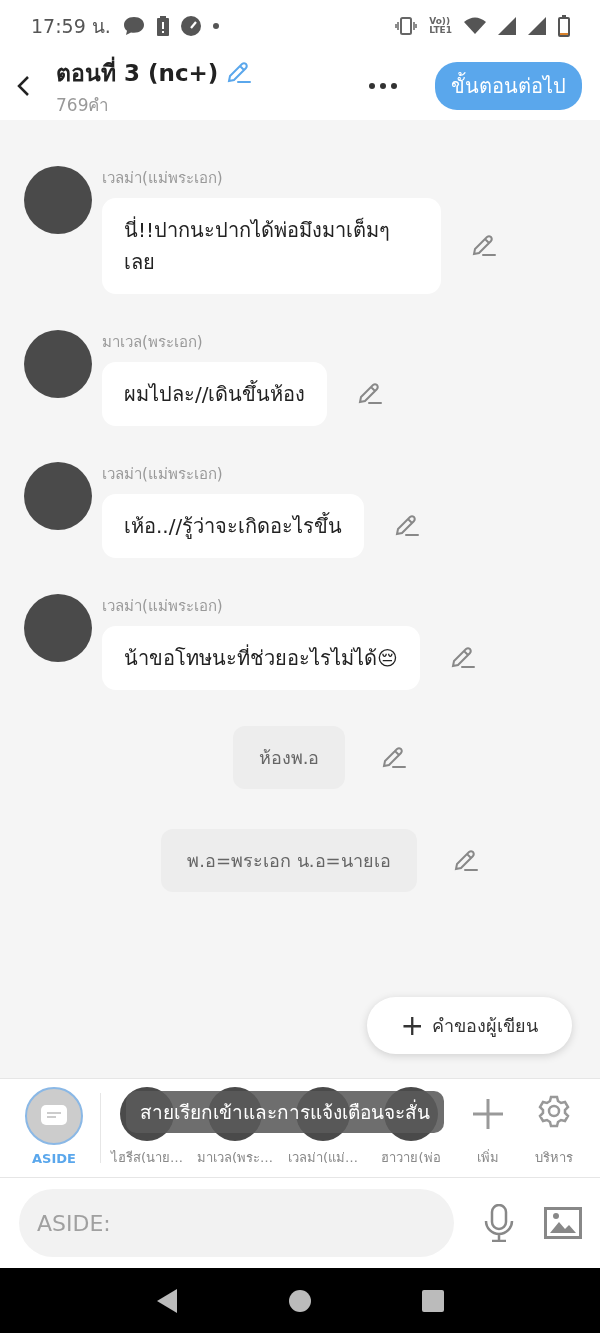 The image size is (600, 1333). What do you see at coordinates (554, 1127) in the screenshot?
I see `character-tab: บริหาร` at bounding box center [554, 1127].